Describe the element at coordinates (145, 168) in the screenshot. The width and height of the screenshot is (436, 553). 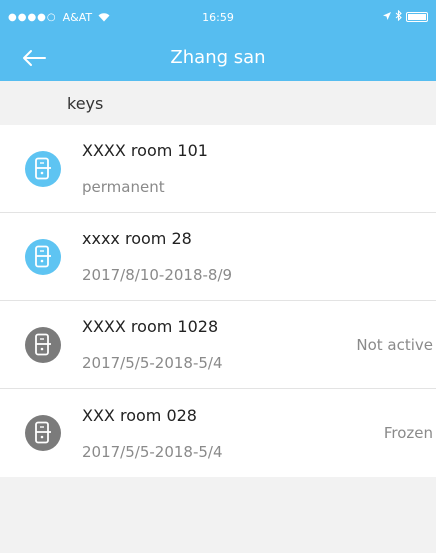
I see `key-texts: XXXX room 101 permanent` at that location.